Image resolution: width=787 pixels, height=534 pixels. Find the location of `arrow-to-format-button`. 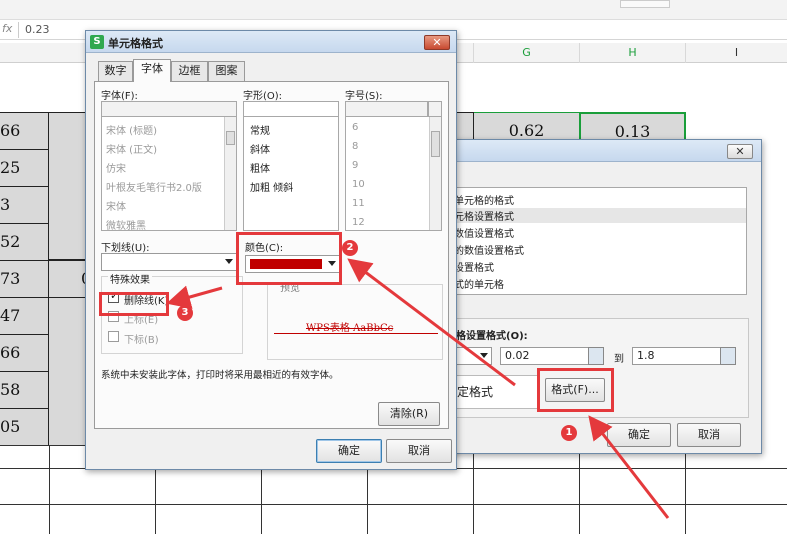

arrow-to-format-button is located at coordinates (629, 467).